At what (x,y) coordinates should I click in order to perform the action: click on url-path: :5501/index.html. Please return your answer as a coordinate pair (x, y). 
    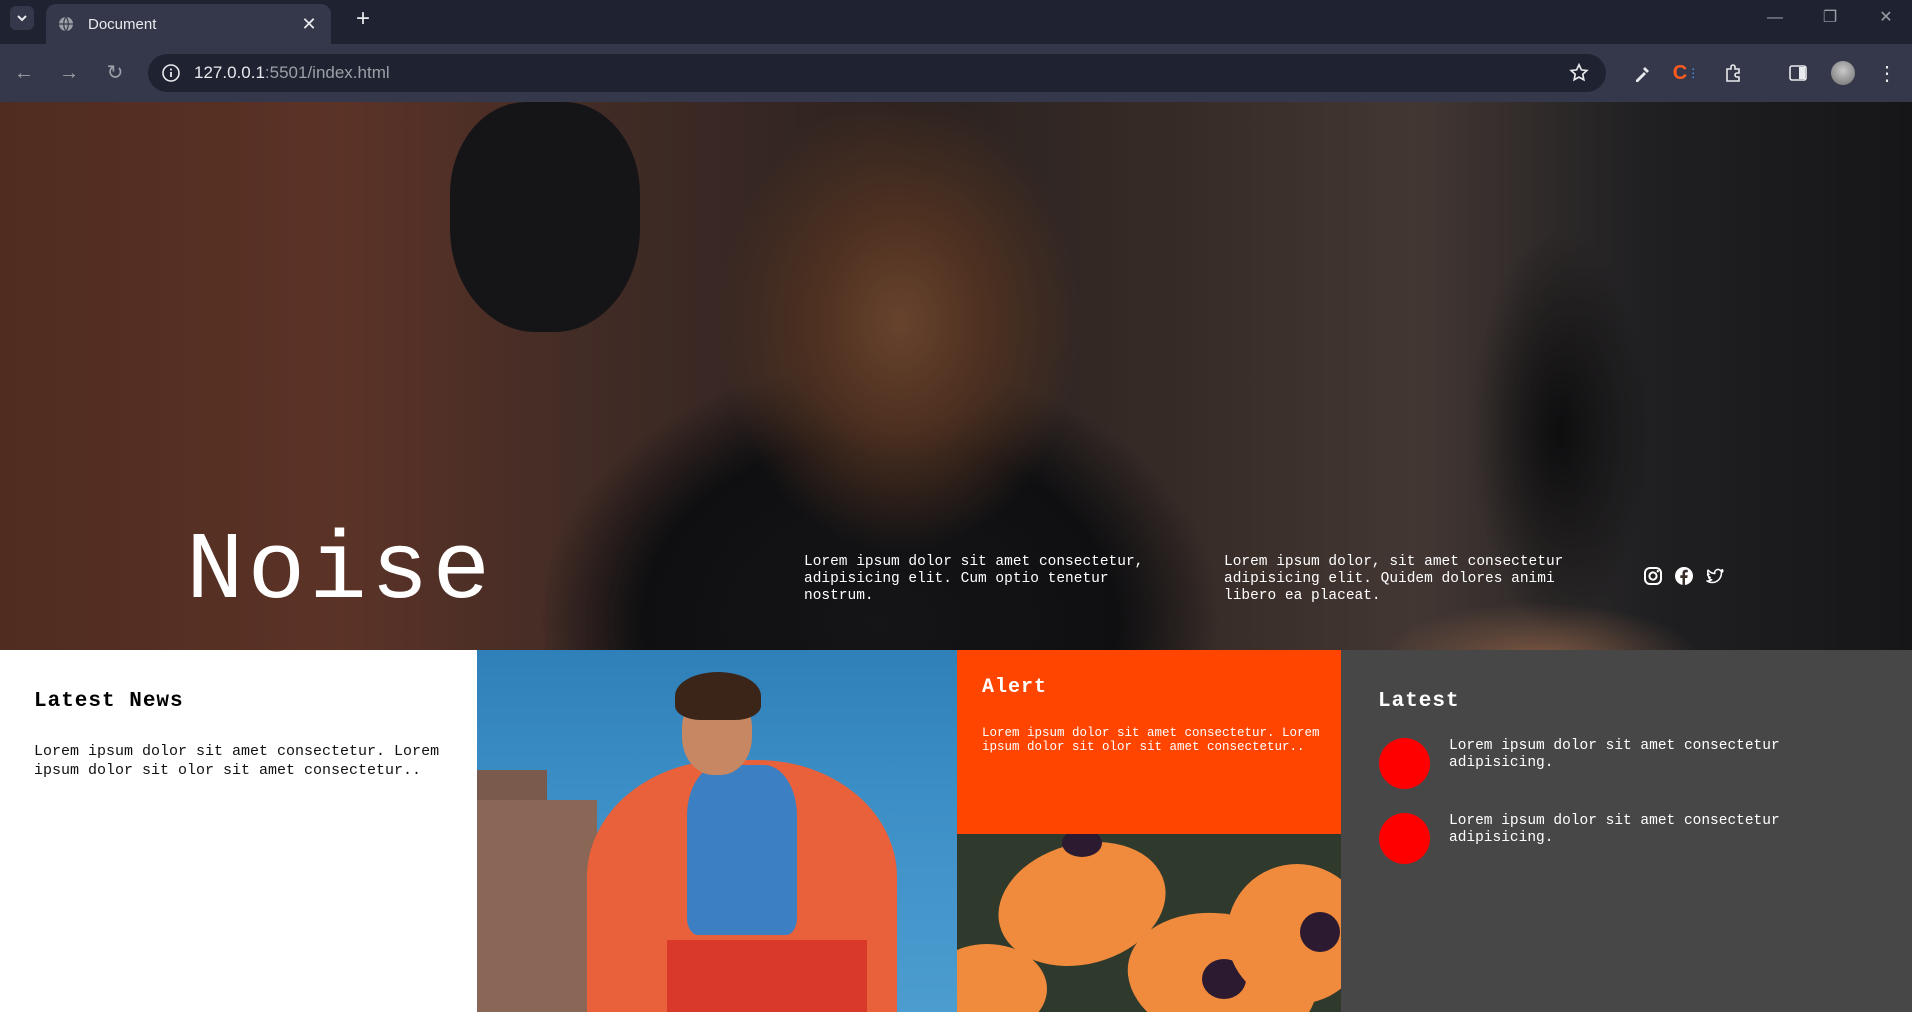
    Looking at the image, I should click on (327, 72).